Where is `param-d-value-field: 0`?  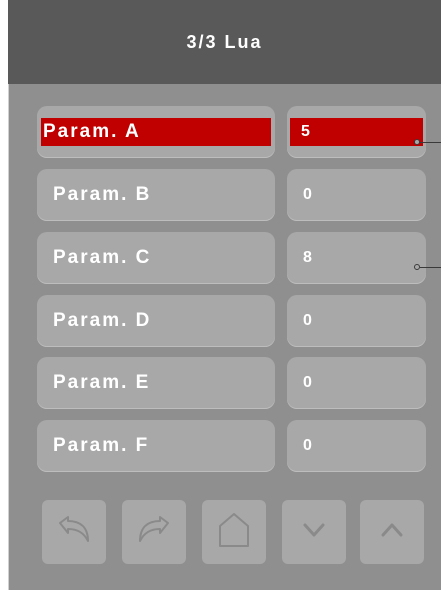 param-d-value-field: 0 is located at coordinates (356, 321).